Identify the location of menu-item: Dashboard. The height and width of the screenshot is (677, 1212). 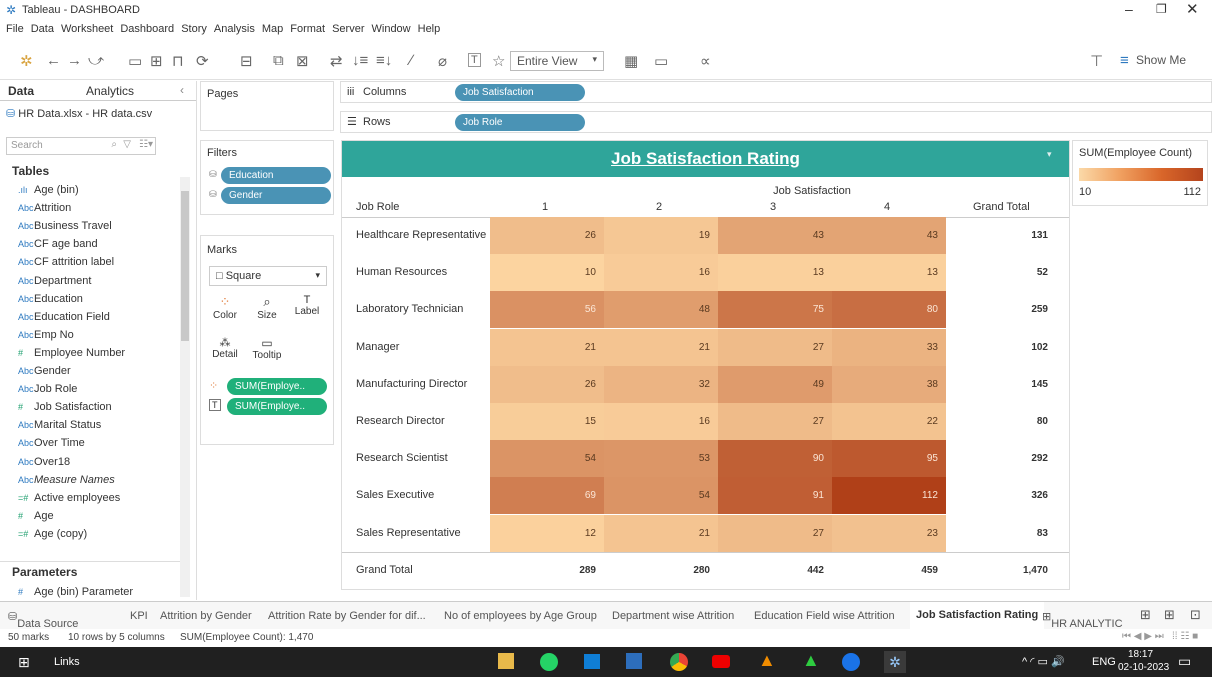
(147, 29).